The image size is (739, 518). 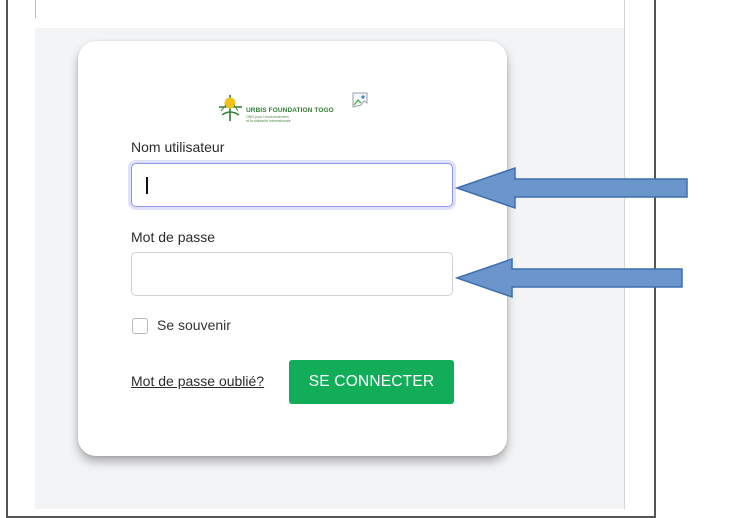 I want to click on divider-left, so click(x=35, y=9).